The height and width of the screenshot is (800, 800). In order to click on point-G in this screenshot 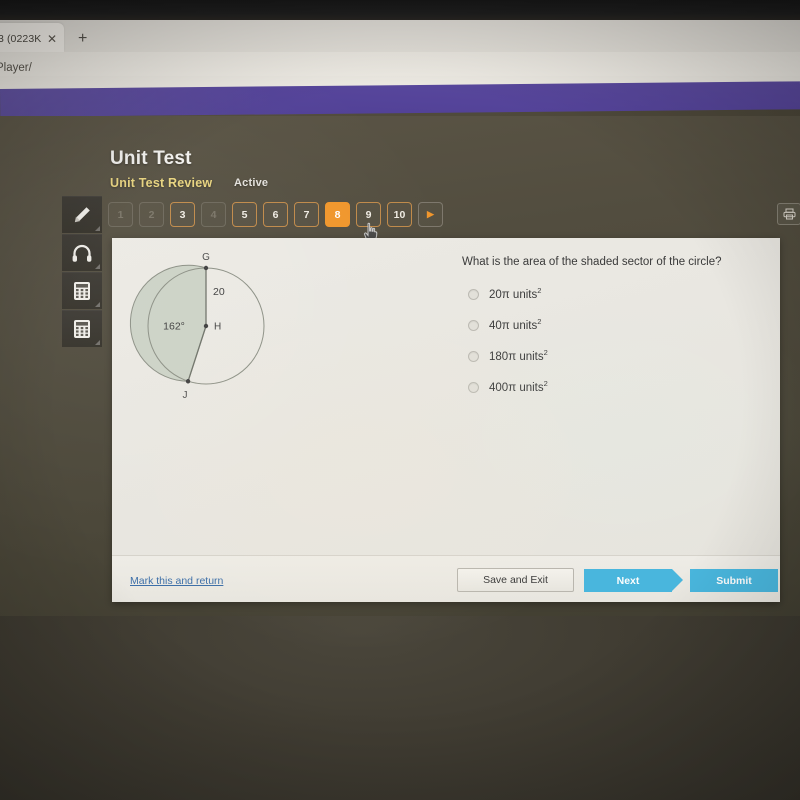, I will do `click(206, 268)`.